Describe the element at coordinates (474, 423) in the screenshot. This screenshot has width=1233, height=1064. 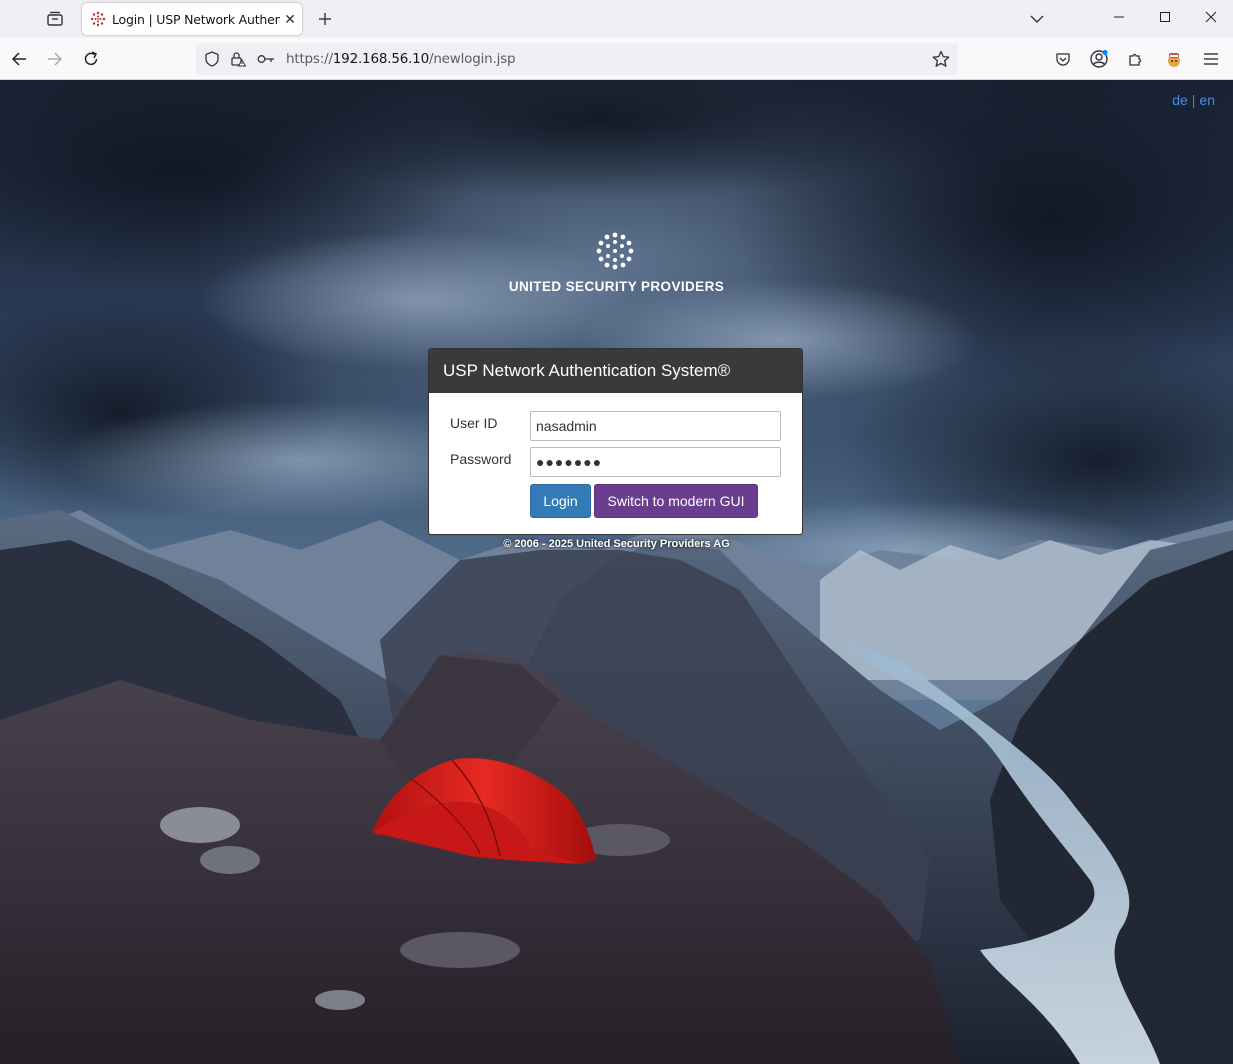
I see `user-id-label: User ID` at that location.